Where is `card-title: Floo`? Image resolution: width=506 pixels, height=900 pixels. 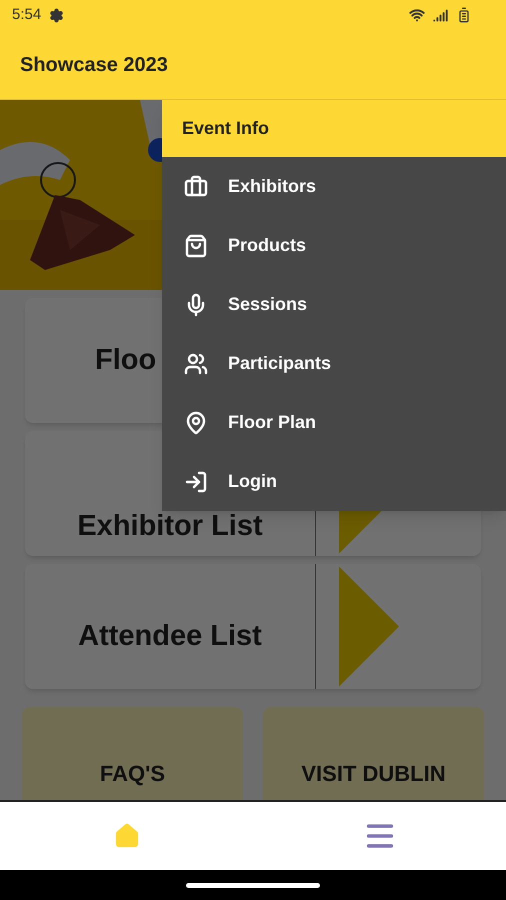 card-title: Floo is located at coordinates (125, 360).